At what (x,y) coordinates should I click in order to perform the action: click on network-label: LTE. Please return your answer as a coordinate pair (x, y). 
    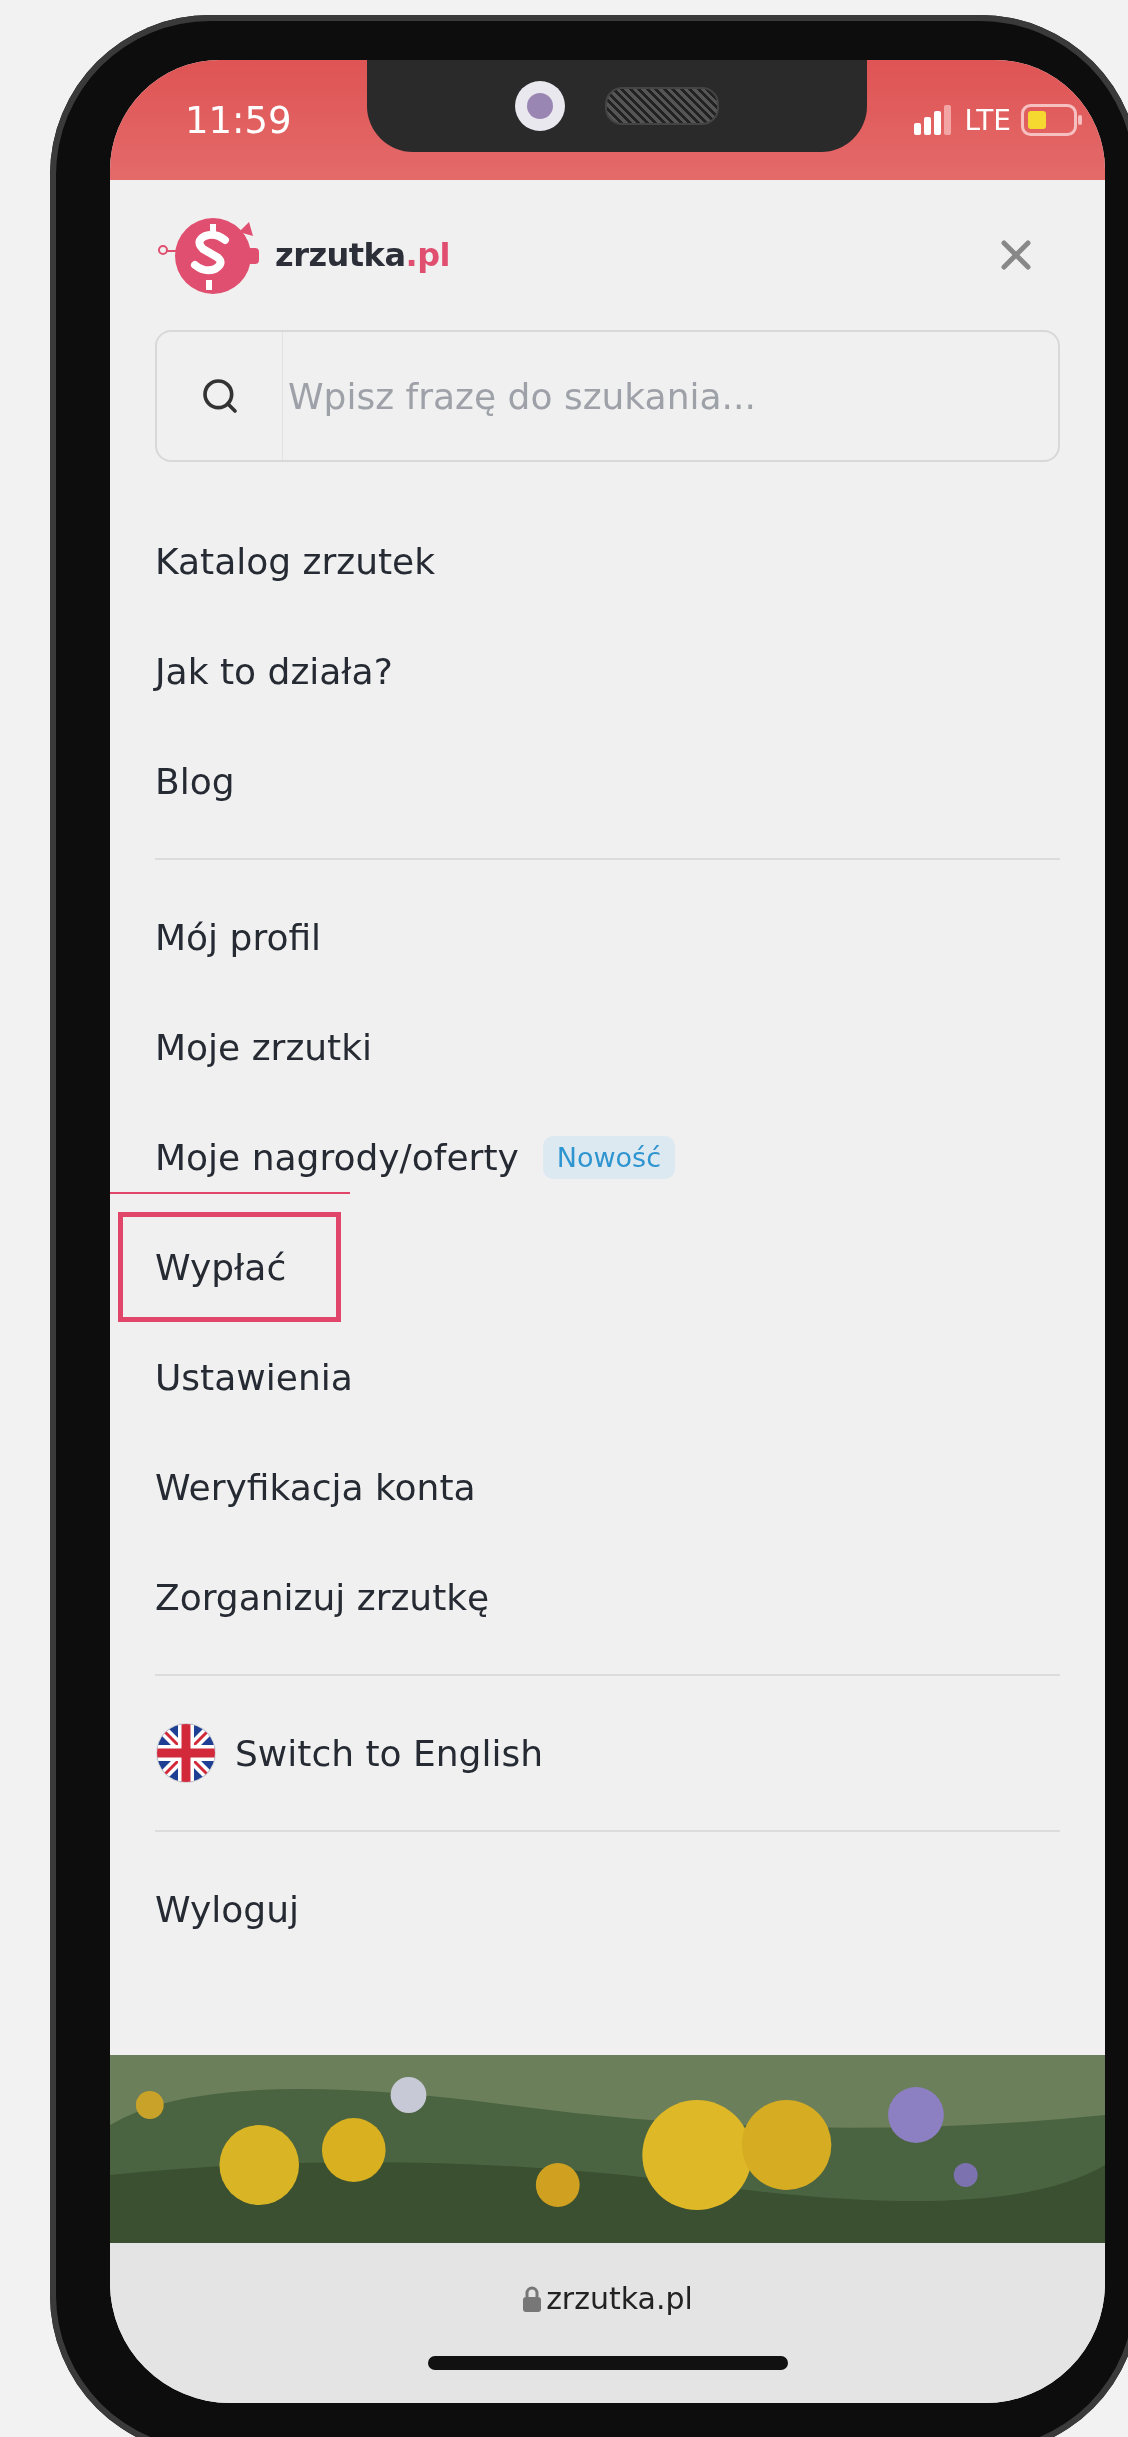
    Looking at the image, I should click on (987, 120).